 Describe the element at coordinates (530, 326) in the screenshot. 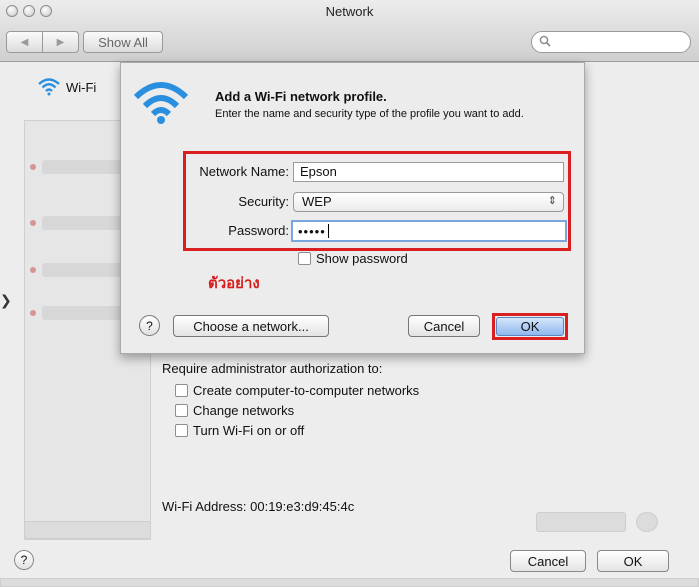

I see `ok-button: OK` at that location.